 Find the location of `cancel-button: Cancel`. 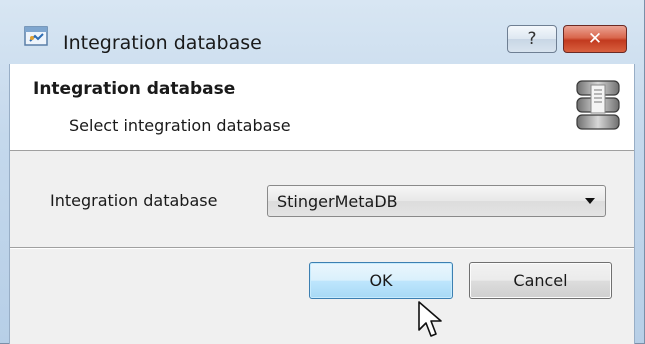

cancel-button: Cancel is located at coordinates (540, 280).